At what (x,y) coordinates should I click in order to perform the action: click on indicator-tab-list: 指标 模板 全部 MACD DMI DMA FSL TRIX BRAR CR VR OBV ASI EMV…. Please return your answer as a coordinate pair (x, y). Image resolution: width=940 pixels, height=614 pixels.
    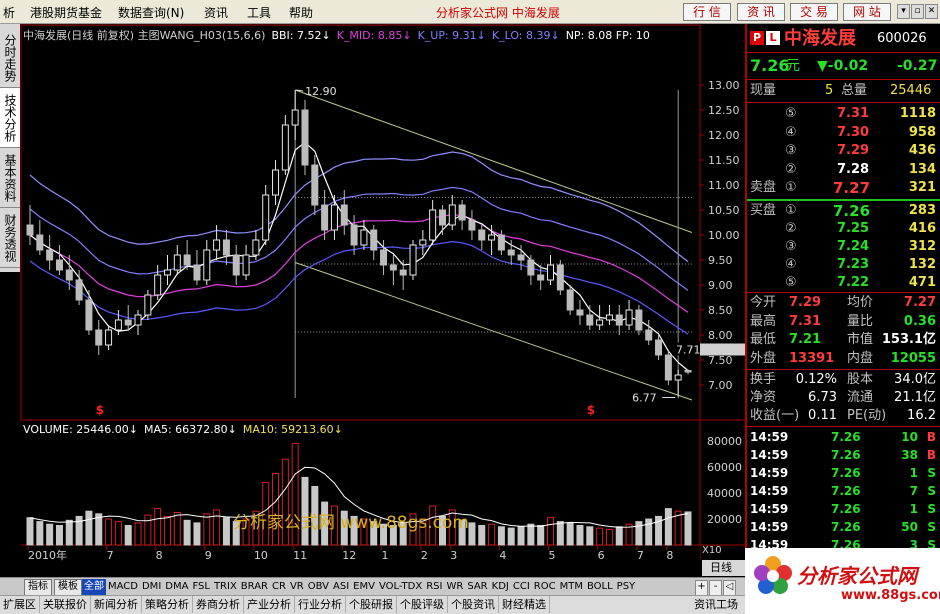
    Looking at the image, I should click on (329, 586).